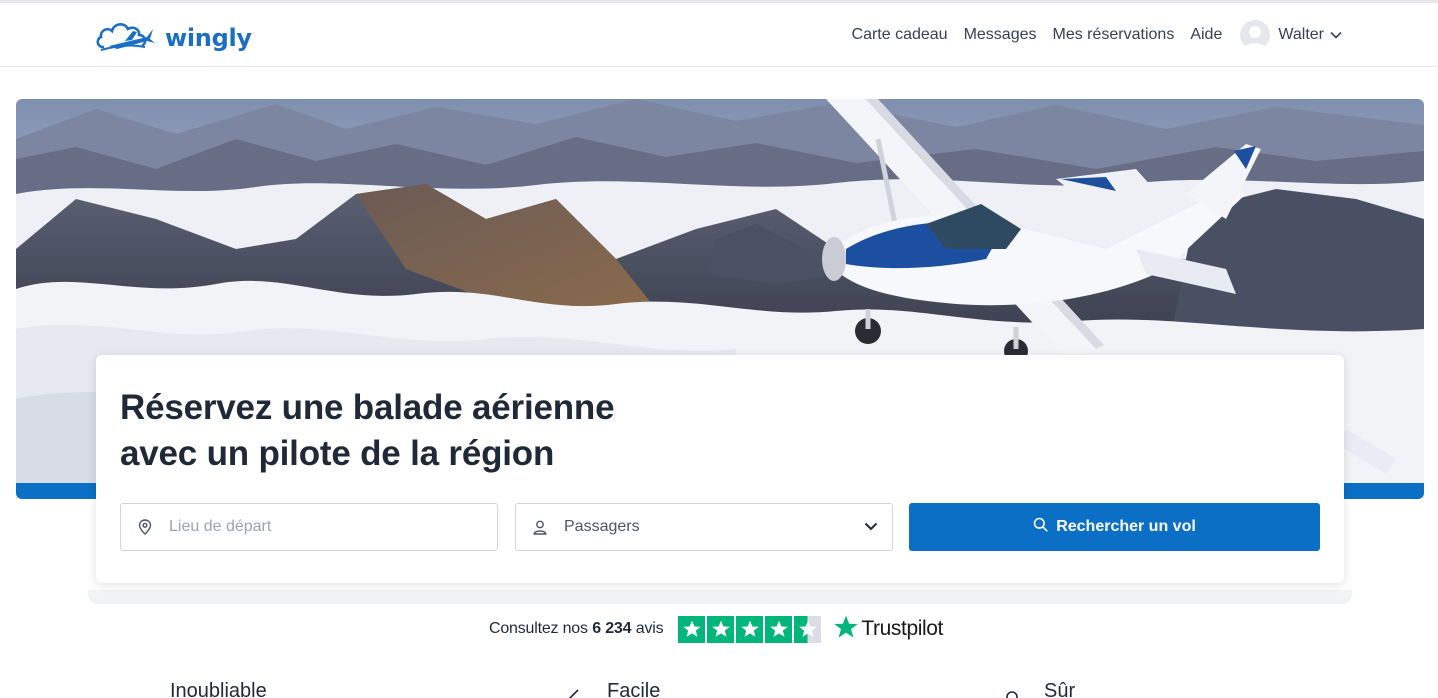 The height and width of the screenshot is (698, 1438). What do you see at coordinates (649, 628) in the screenshot?
I see `trust-suffix: avis` at bounding box center [649, 628].